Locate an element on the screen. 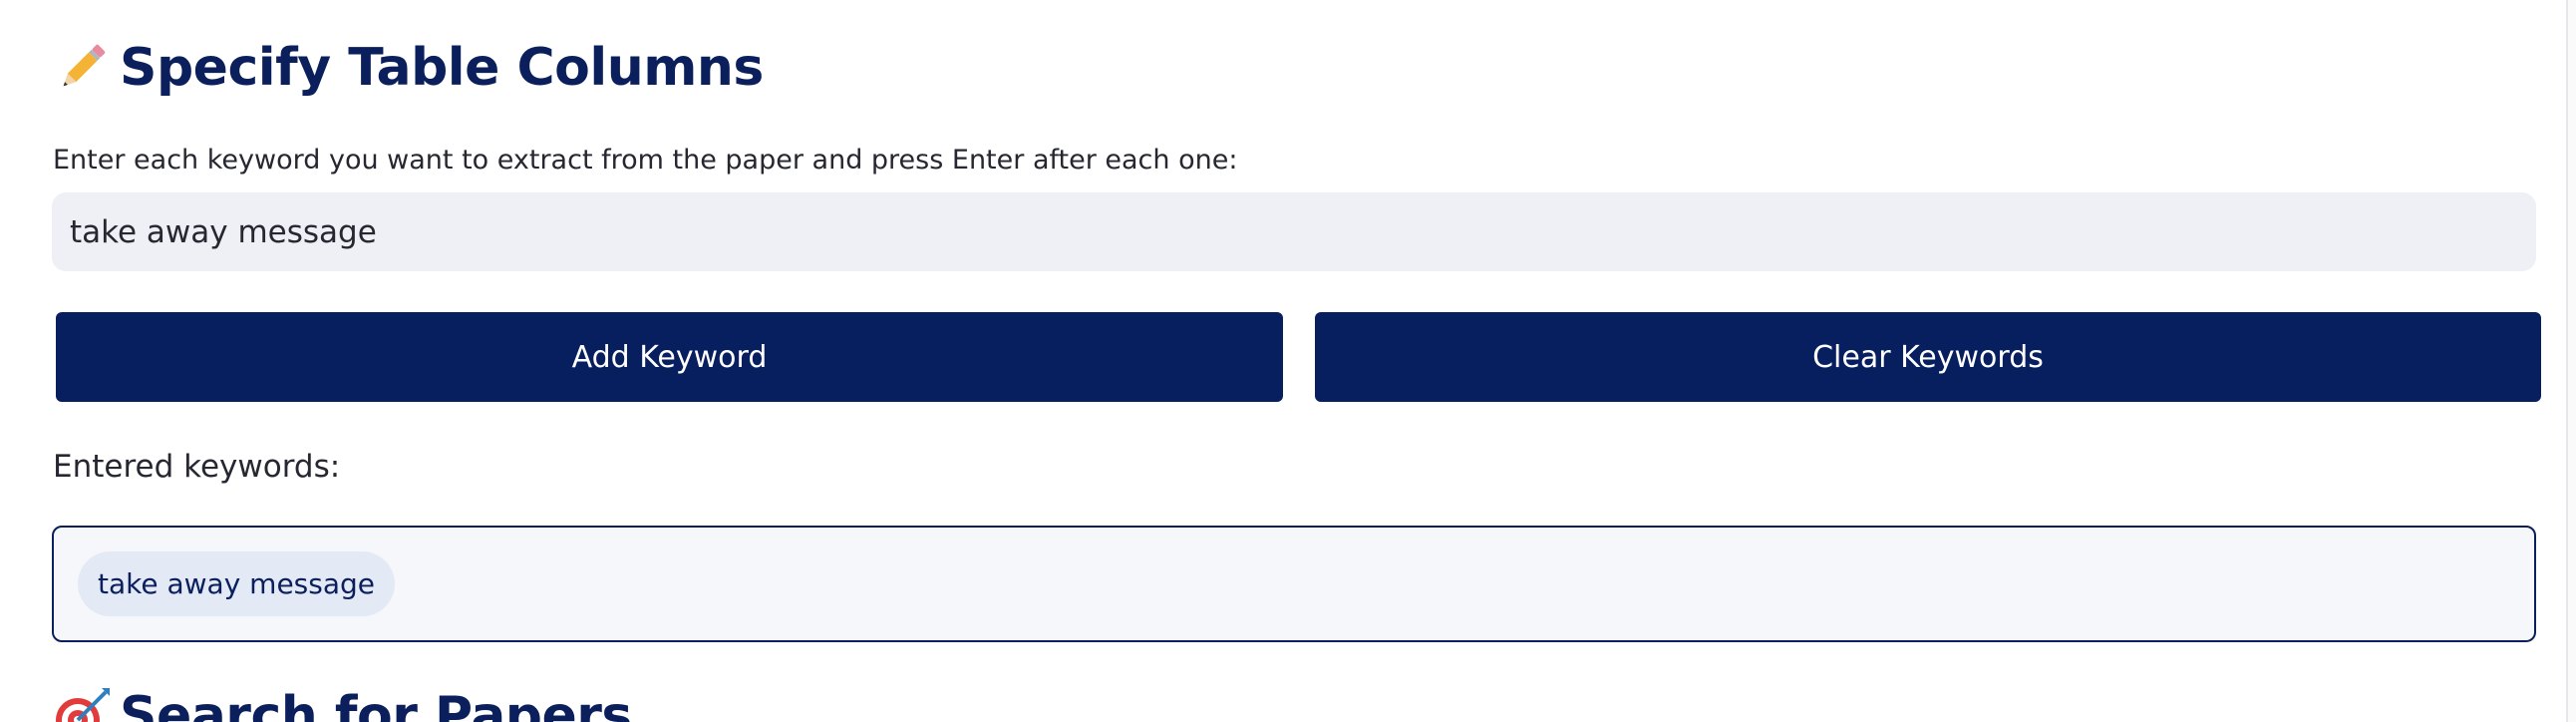 The width and height of the screenshot is (2576, 722). clear-keywords-button-label: Clear Keywords is located at coordinates (1928, 357).